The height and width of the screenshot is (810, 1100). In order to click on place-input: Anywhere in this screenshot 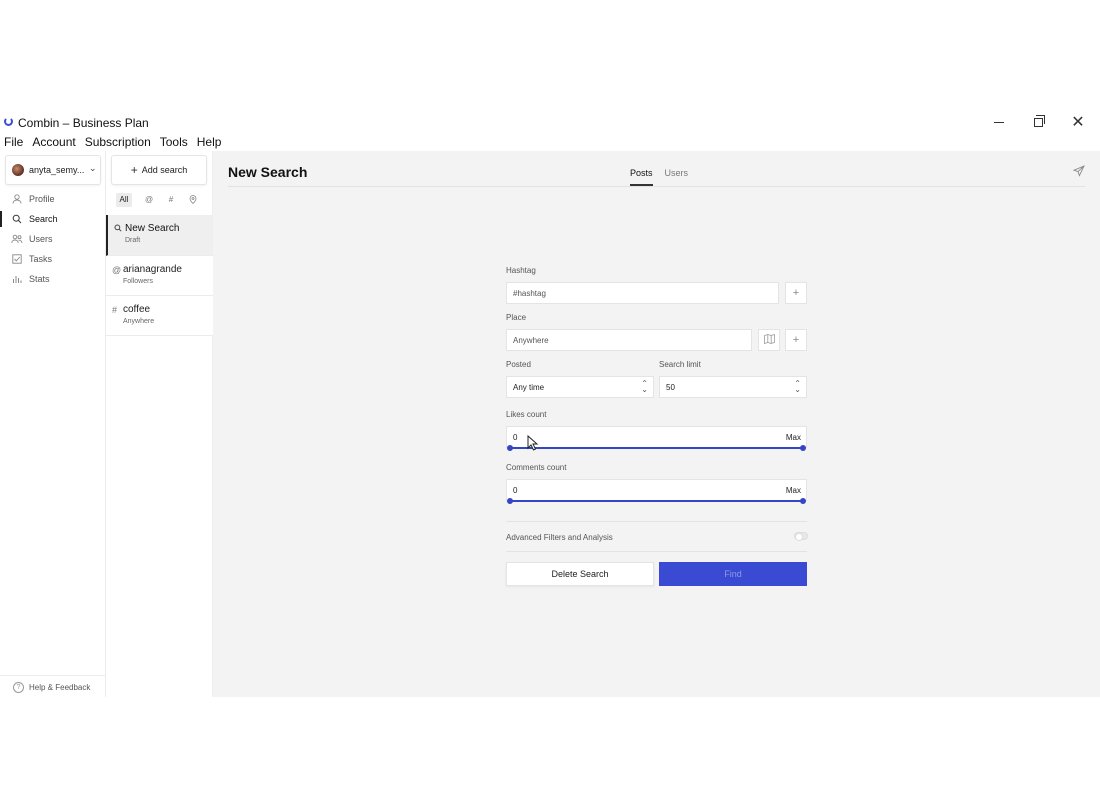, I will do `click(629, 340)`.